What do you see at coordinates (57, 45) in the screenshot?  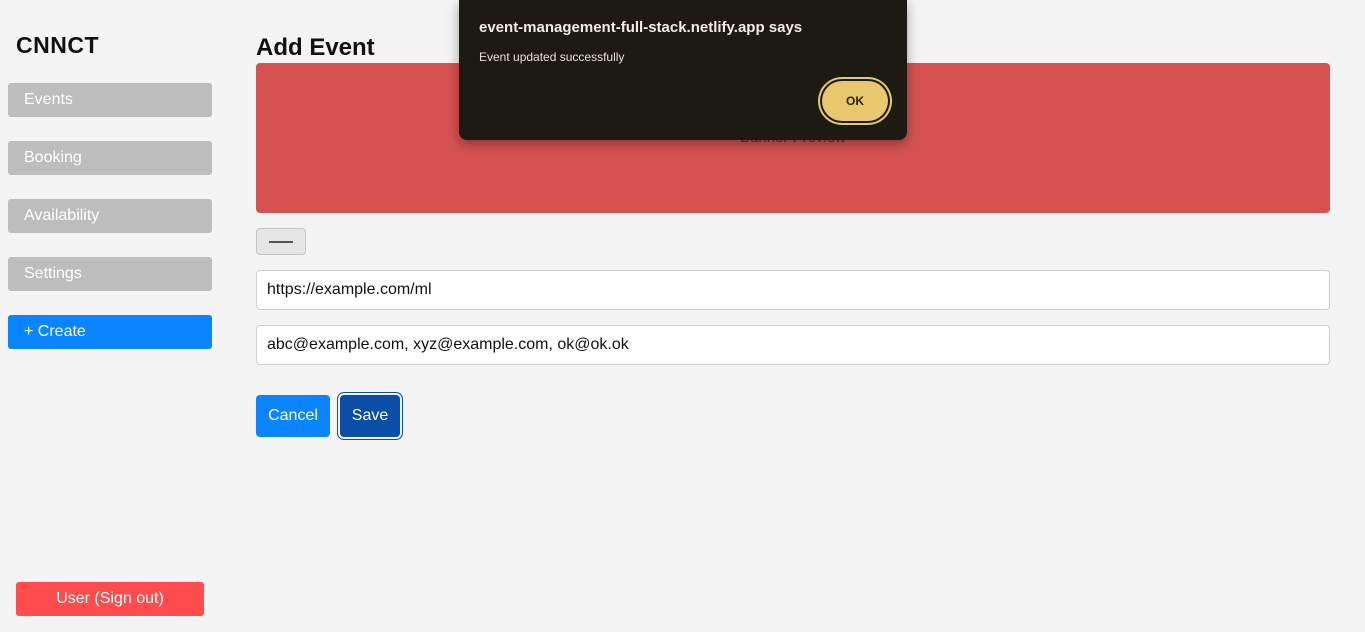 I see `brand-logo: CNNCT` at bounding box center [57, 45].